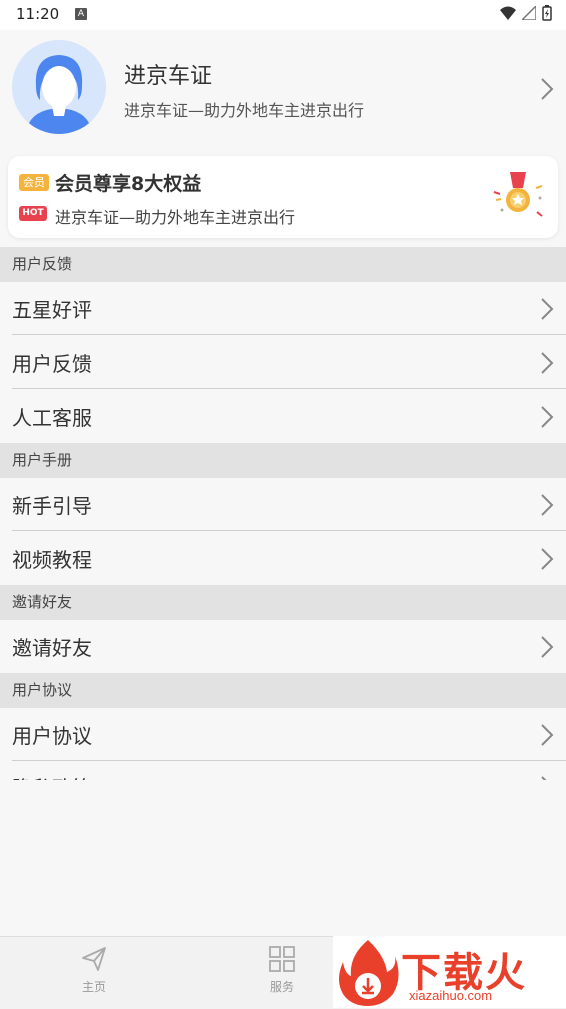  What do you see at coordinates (518, 194) in the screenshot?
I see `medal-icon` at bounding box center [518, 194].